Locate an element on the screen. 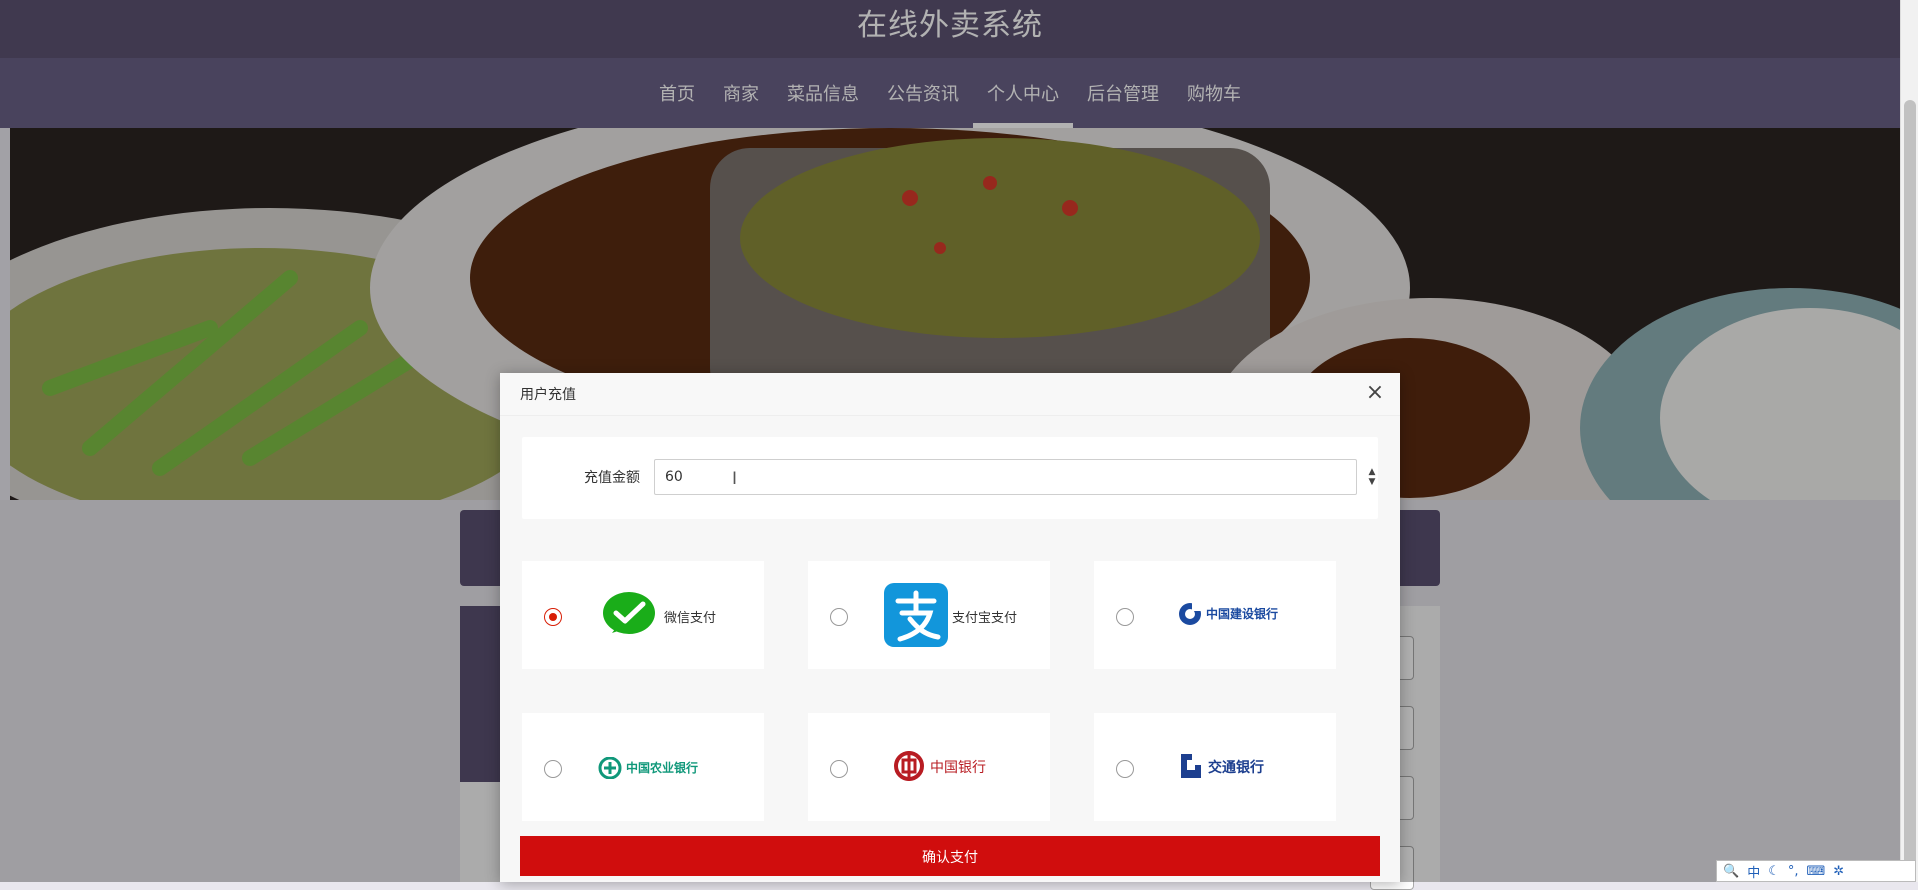  payment-option-bocom: 交通银行 is located at coordinates (1215, 767).